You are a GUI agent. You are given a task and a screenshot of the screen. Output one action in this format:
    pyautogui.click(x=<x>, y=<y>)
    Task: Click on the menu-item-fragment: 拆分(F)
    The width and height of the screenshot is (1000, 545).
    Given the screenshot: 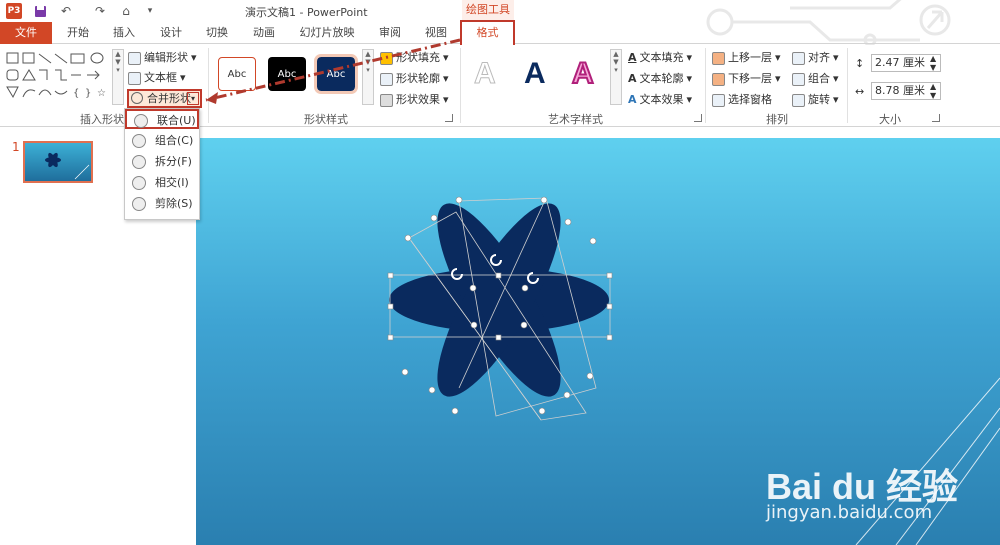 What is the action you would take?
    pyautogui.click(x=162, y=162)
    